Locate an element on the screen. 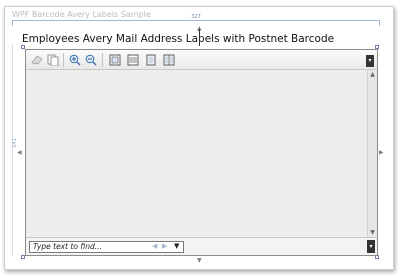  print-button is located at coordinates (36, 59).